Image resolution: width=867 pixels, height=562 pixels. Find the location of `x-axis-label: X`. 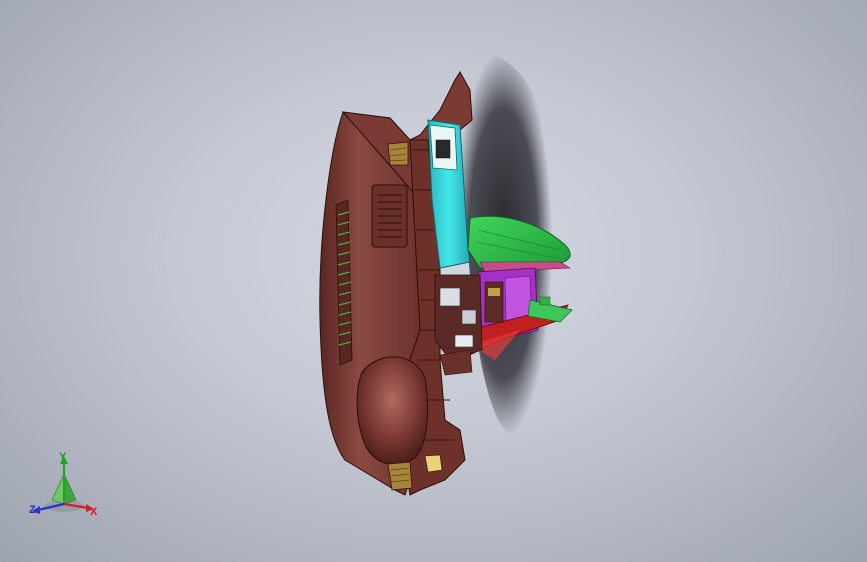

x-axis-label: X is located at coordinates (94, 512).